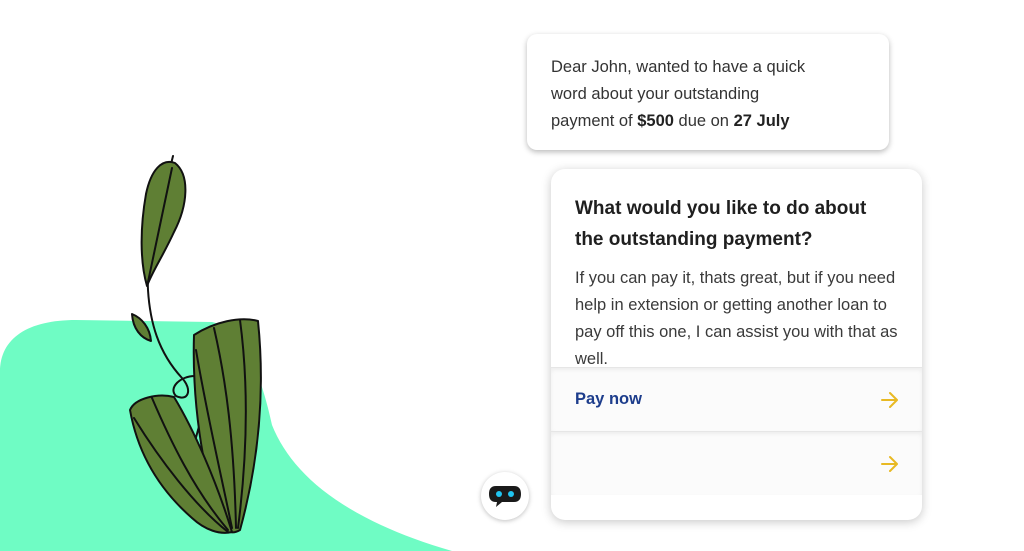 The width and height of the screenshot is (1024, 551). What do you see at coordinates (736, 463) in the screenshot?
I see `second-option` at bounding box center [736, 463].